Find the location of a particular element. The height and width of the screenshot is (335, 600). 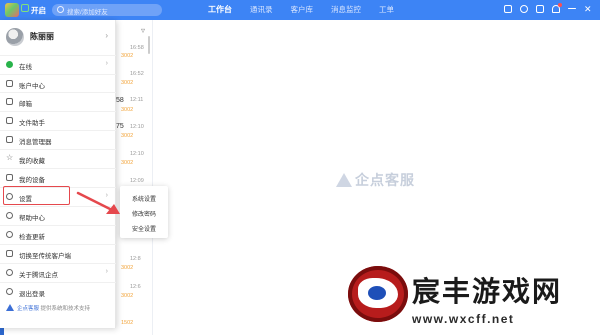

menu-item-message-manager: 消息管理器 is located at coordinates (58, 139).